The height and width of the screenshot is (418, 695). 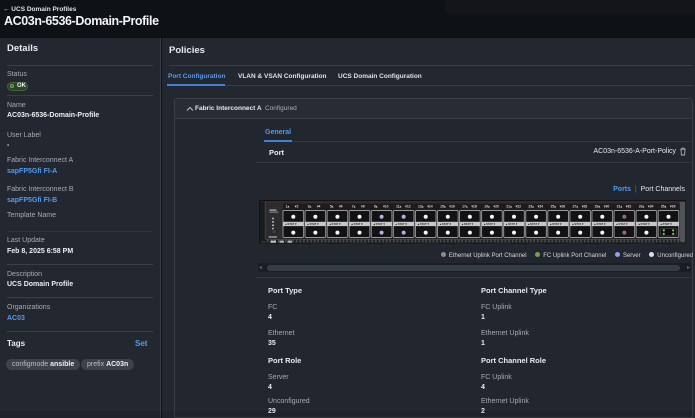 I want to click on svg-text: ▾8, so click(x=362, y=206).